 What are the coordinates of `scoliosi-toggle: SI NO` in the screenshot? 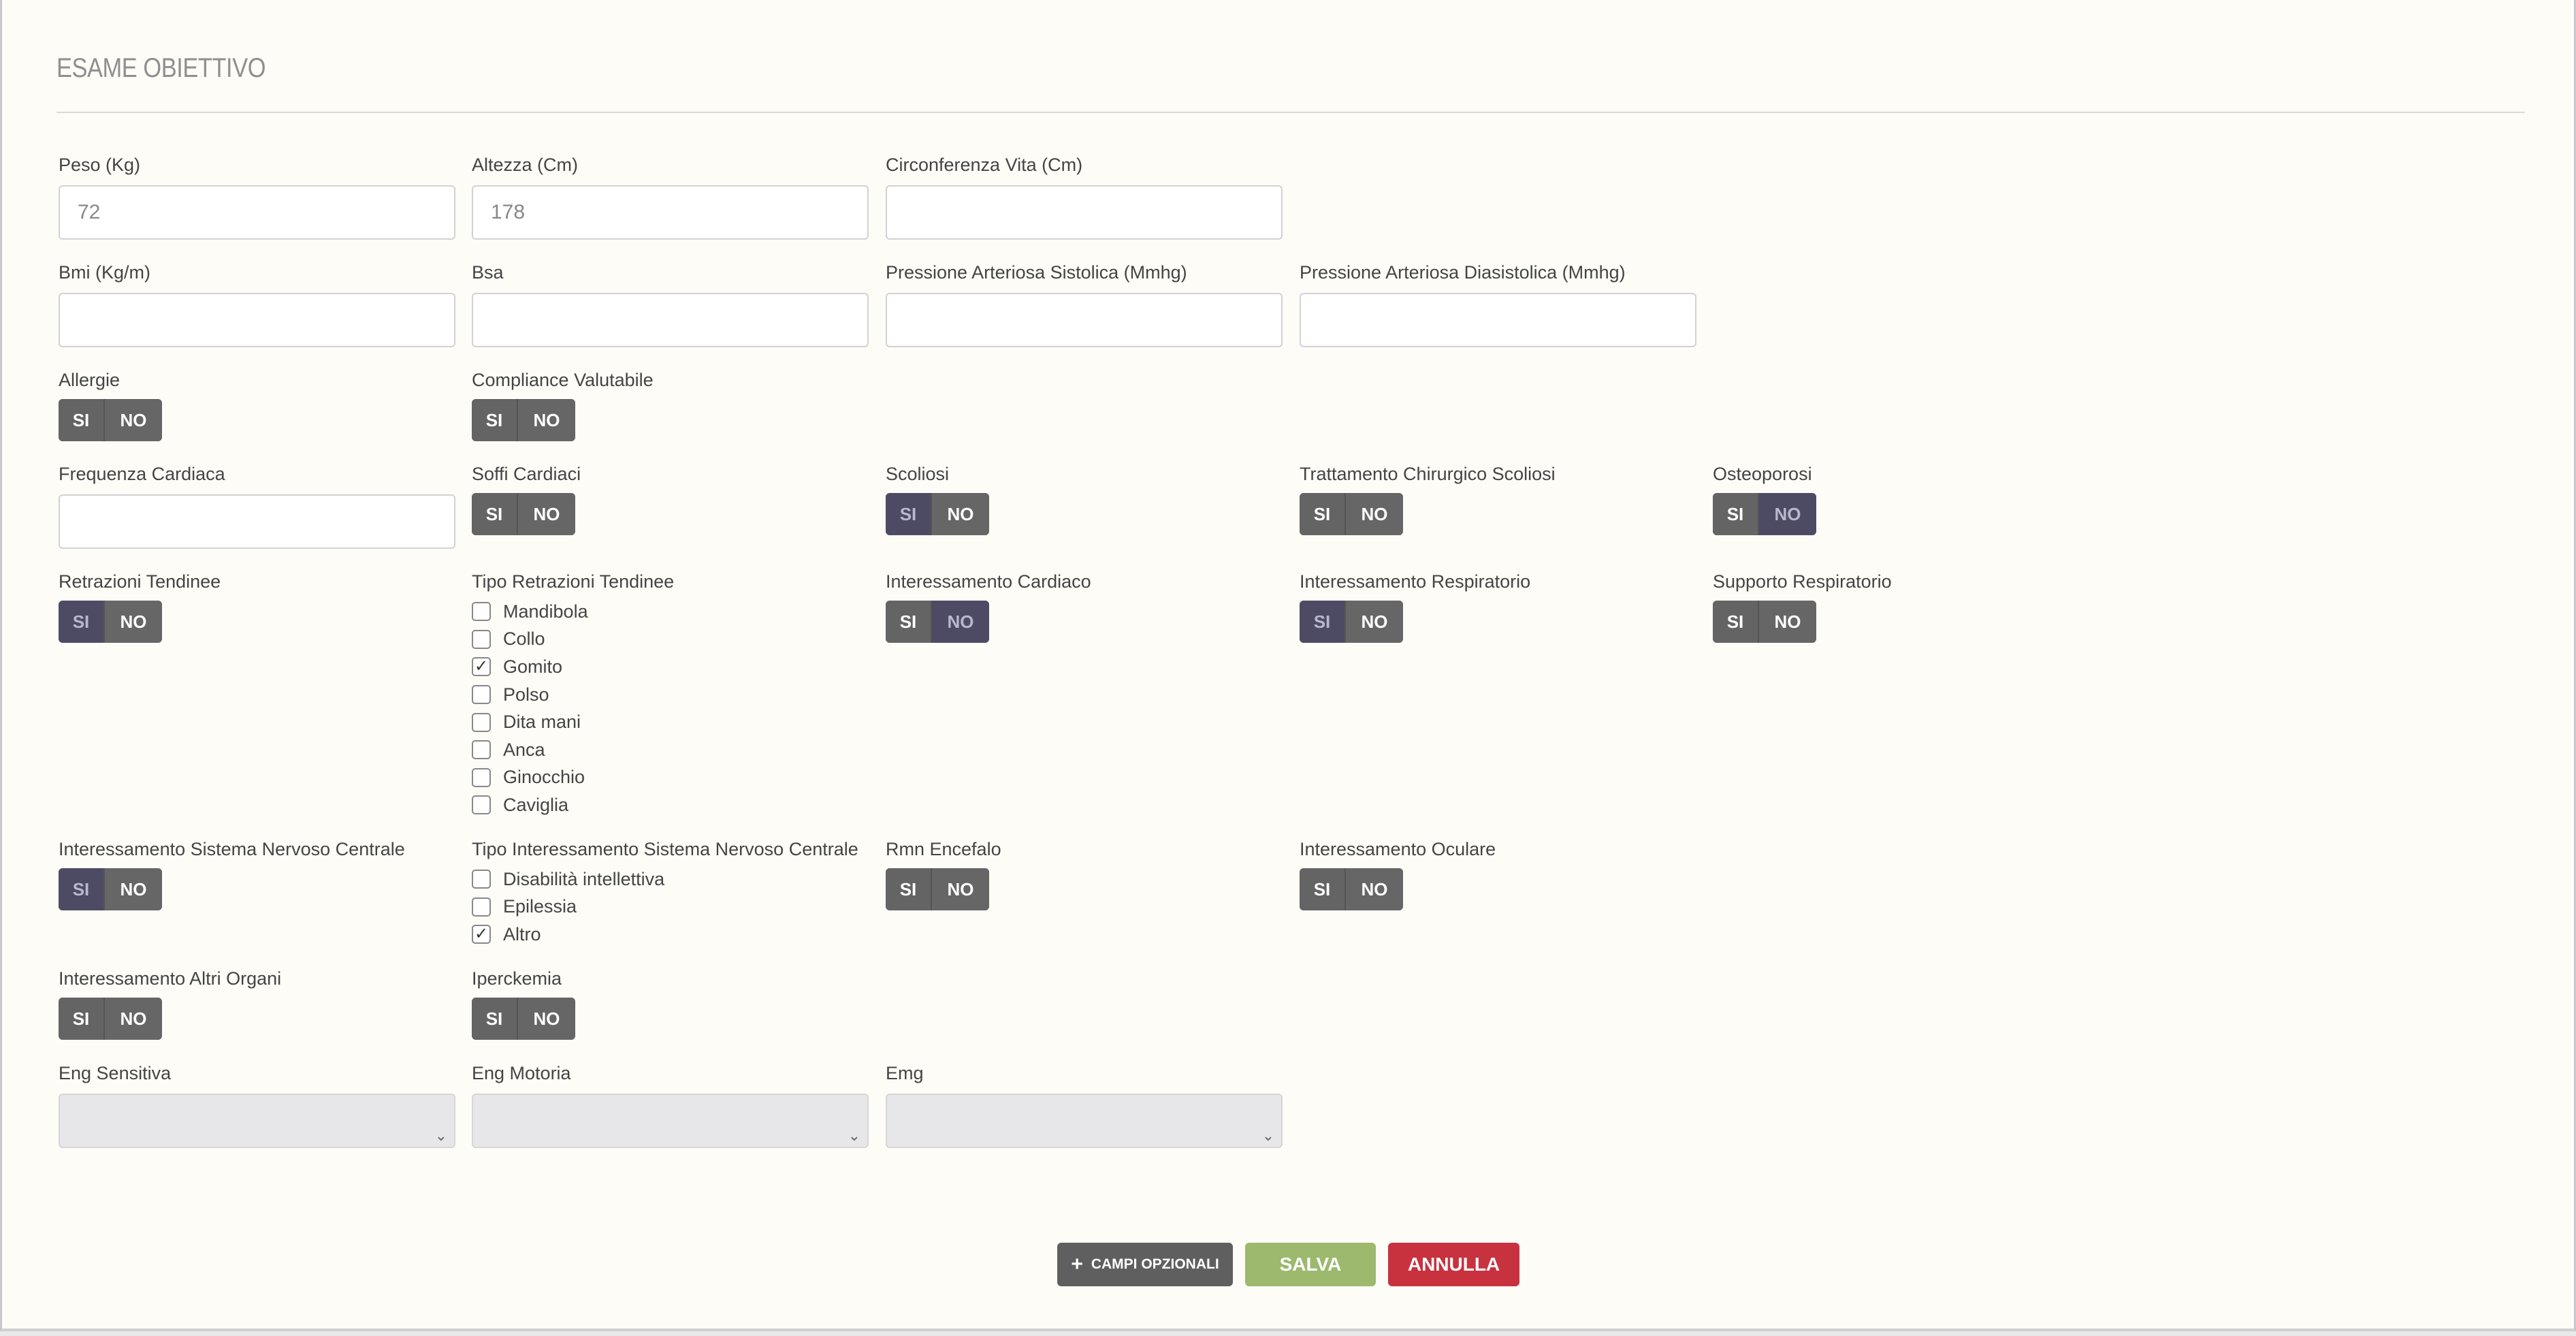 It's located at (937, 514).